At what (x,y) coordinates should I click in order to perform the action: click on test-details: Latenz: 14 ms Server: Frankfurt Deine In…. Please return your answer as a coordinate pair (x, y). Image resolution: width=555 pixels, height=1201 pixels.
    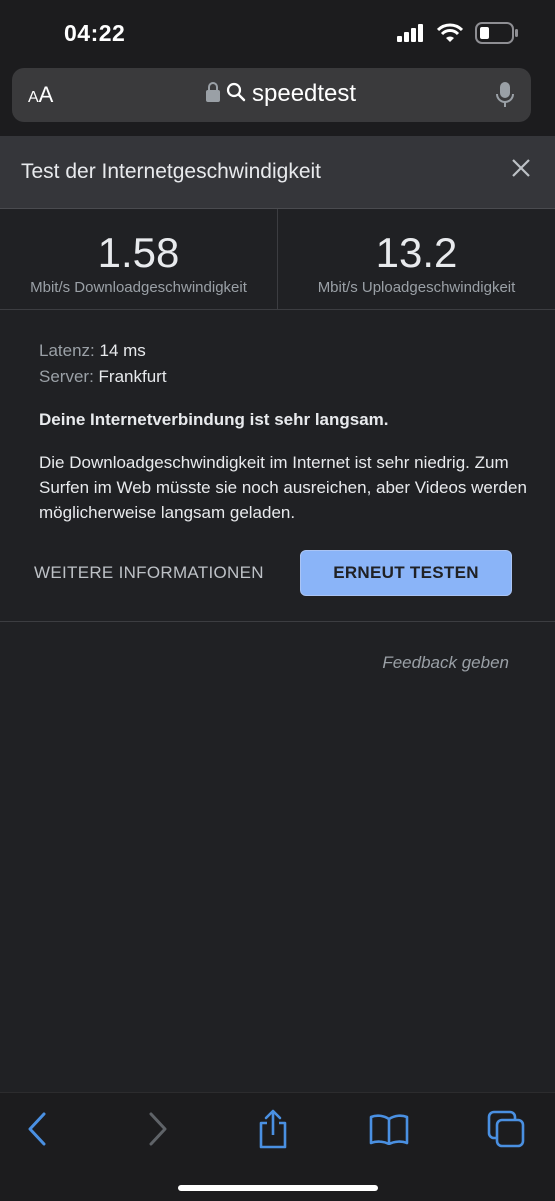
    Looking at the image, I should click on (284, 431).